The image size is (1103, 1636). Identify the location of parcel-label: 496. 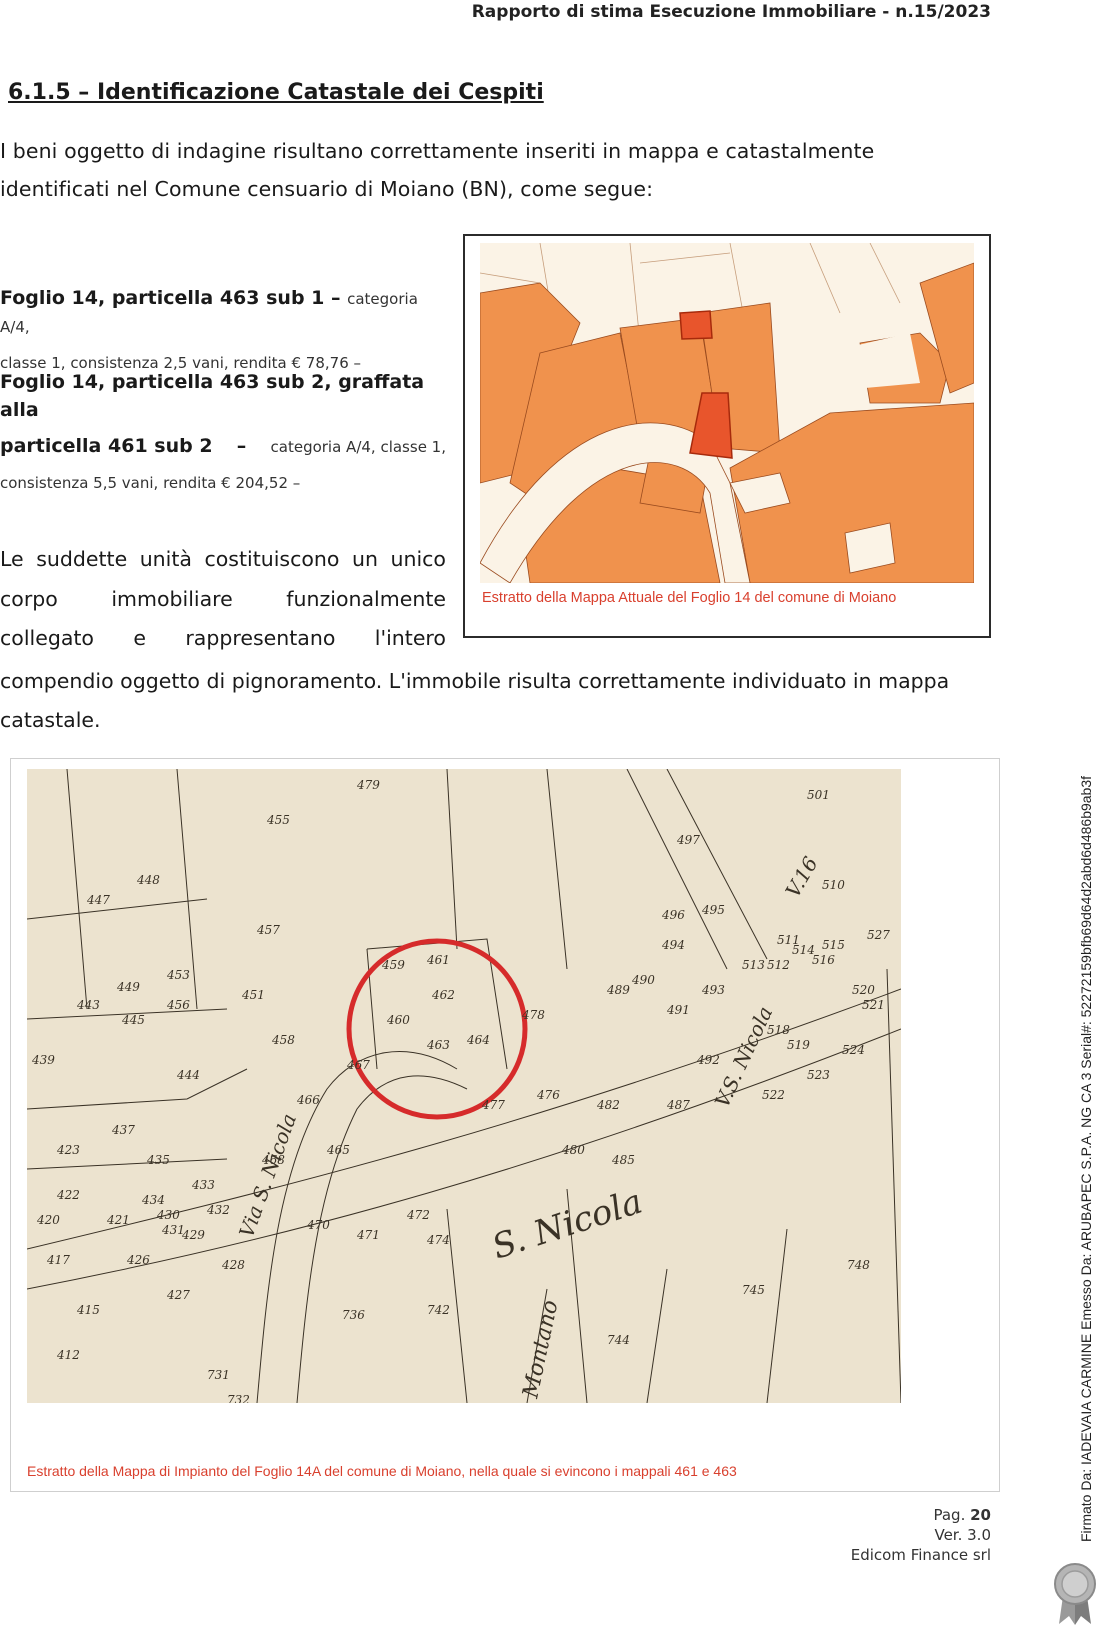
(673, 915).